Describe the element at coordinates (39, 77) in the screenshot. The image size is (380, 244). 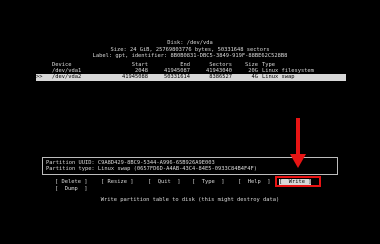
I see `row-cursor: >>` at that location.